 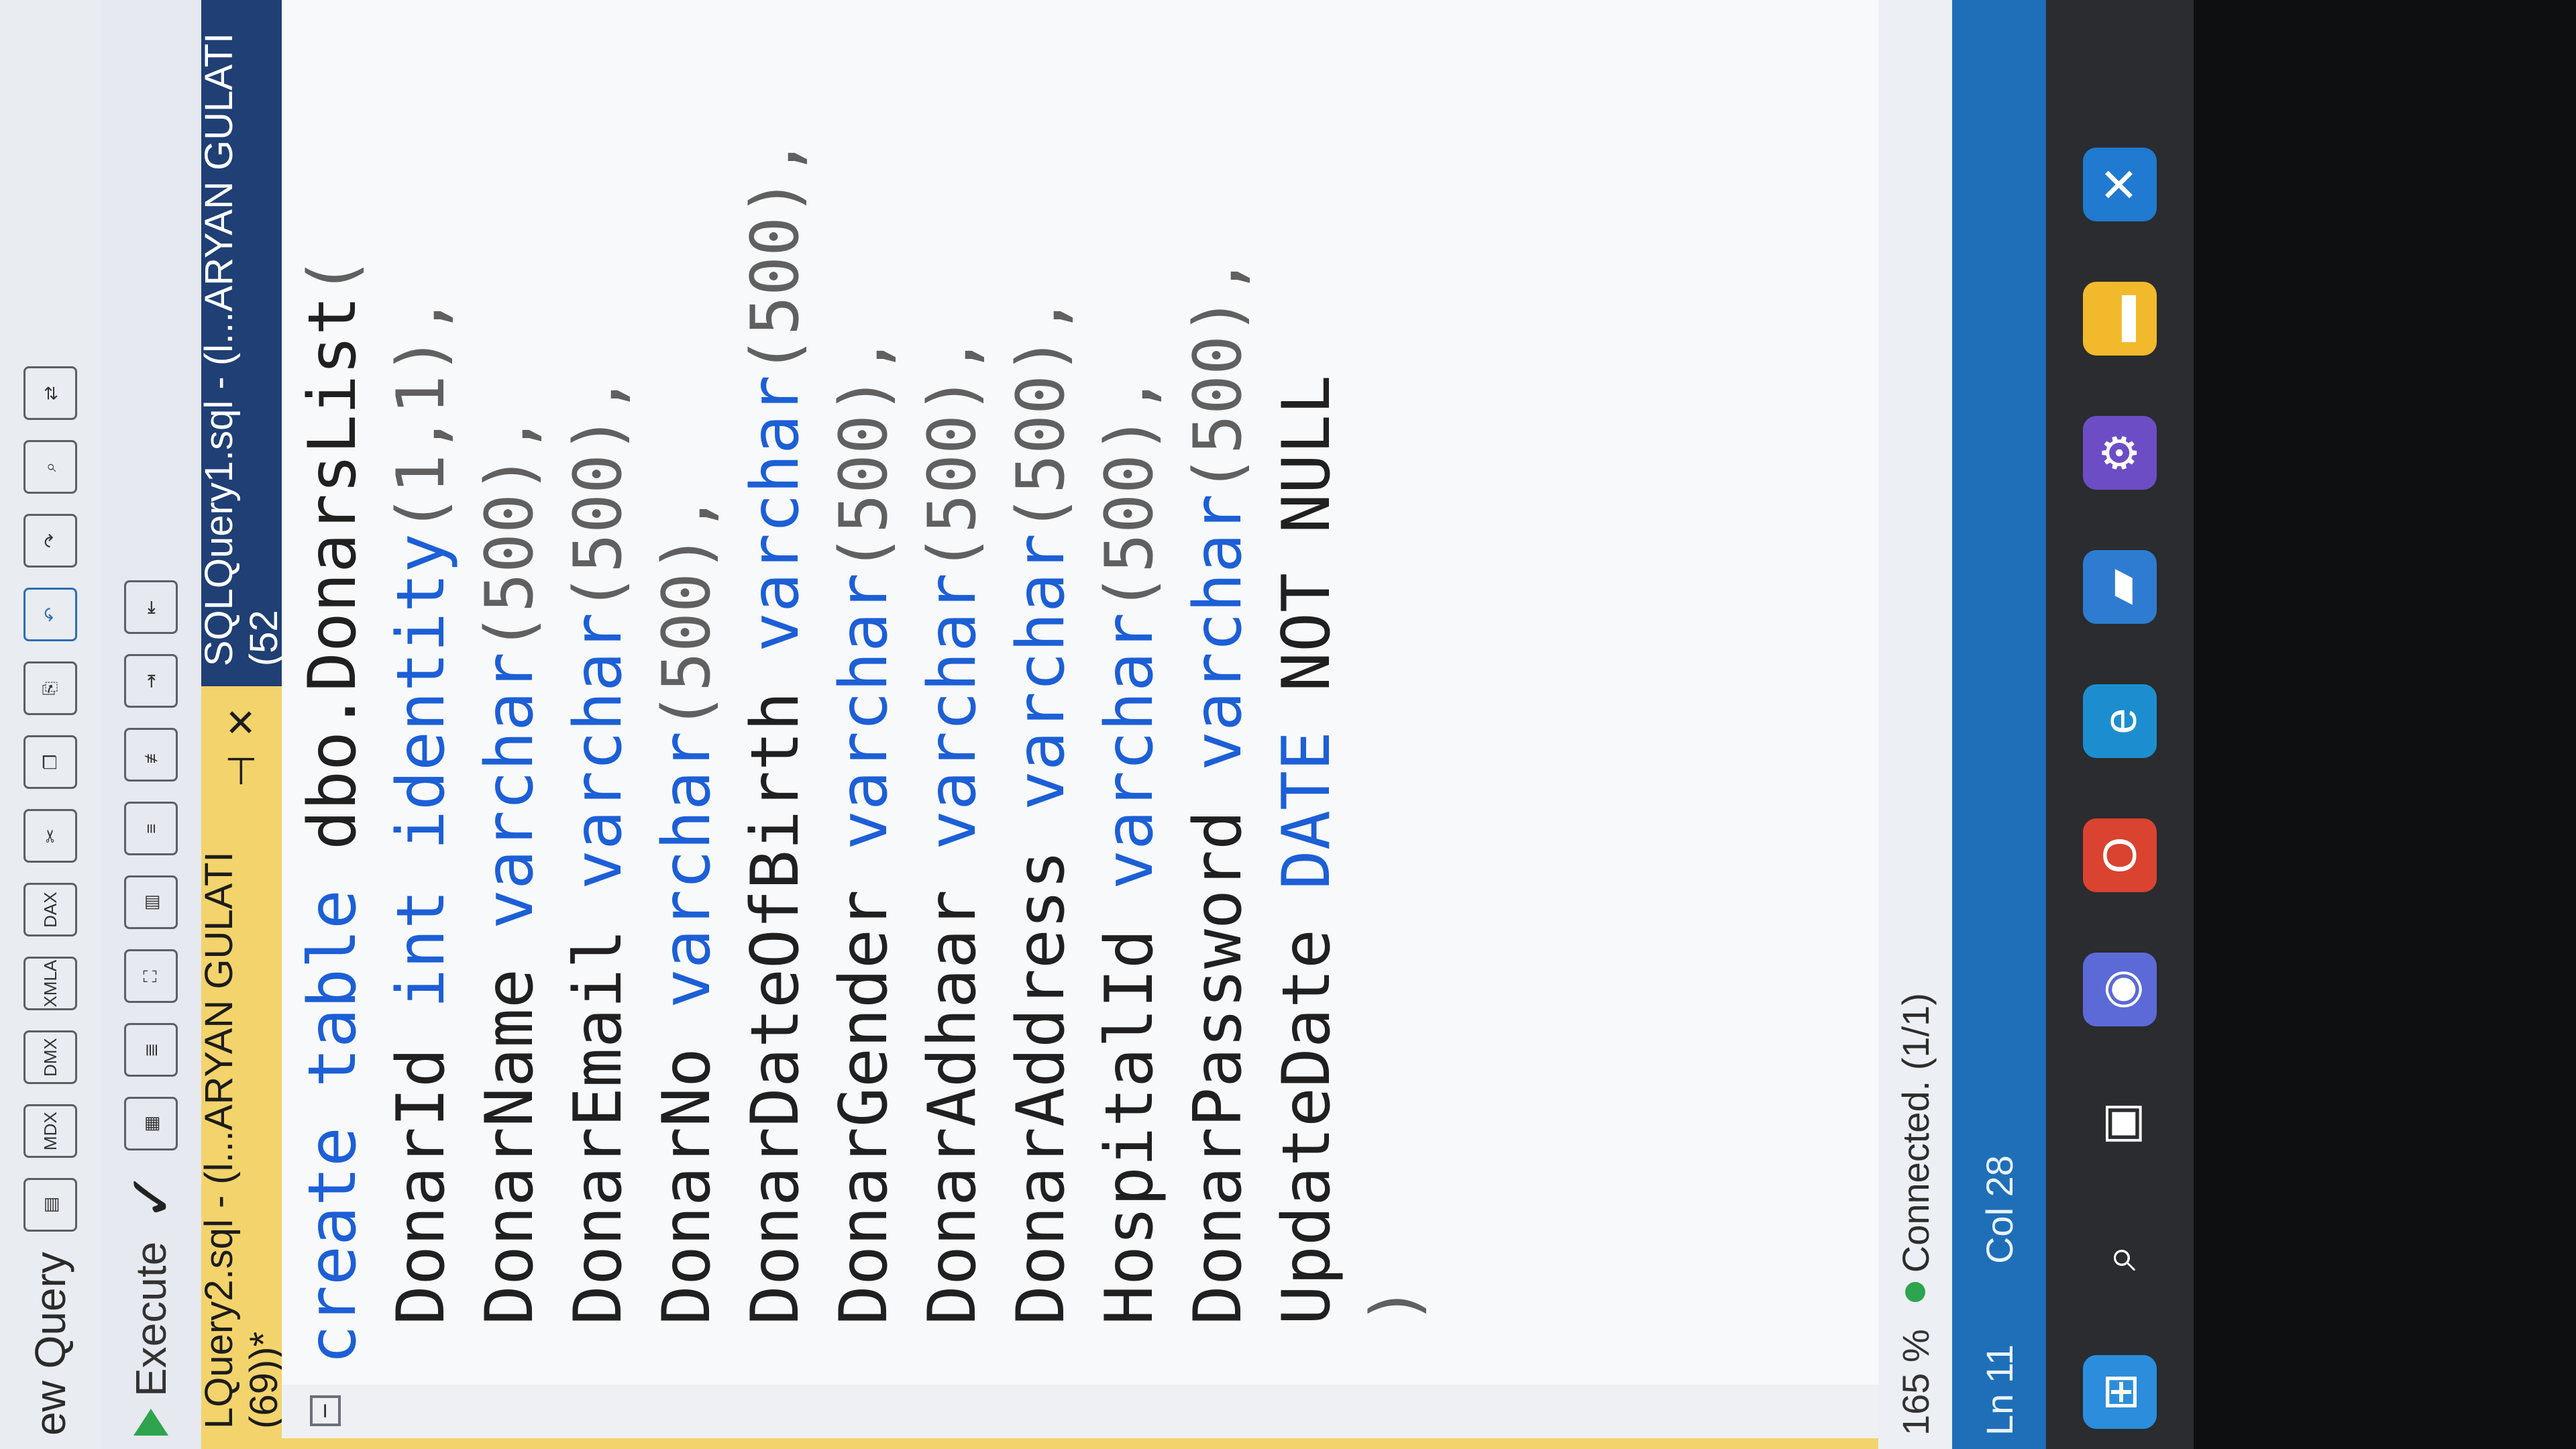 I want to click on tab-label: LQuery2.sql - (l...ARYAN GULATI (69))*, so click(x=241, y=1140).